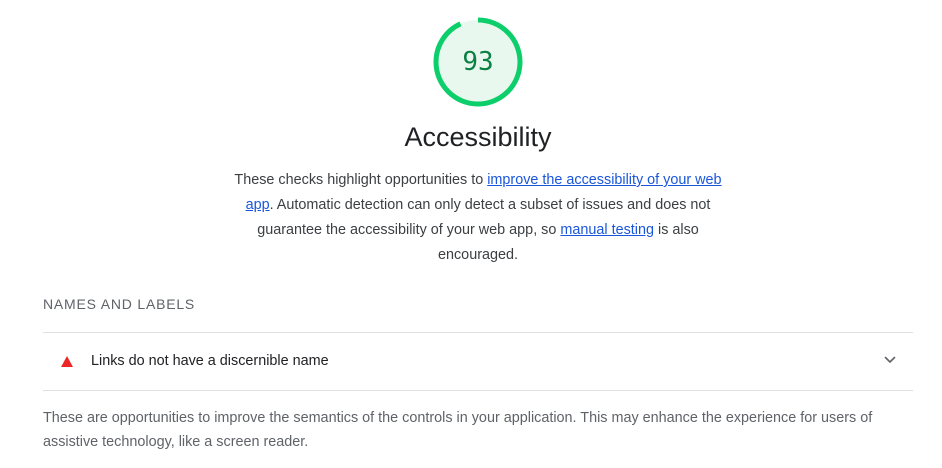 The height and width of the screenshot is (468, 942). Describe the element at coordinates (607, 230) in the screenshot. I see `manual-testing-link: manual testing` at that location.